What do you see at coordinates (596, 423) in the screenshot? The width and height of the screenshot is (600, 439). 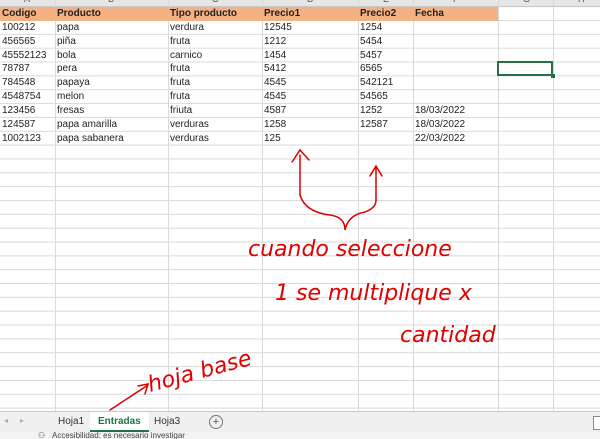 I see `horizontal-scrollbar` at bounding box center [596, 423].